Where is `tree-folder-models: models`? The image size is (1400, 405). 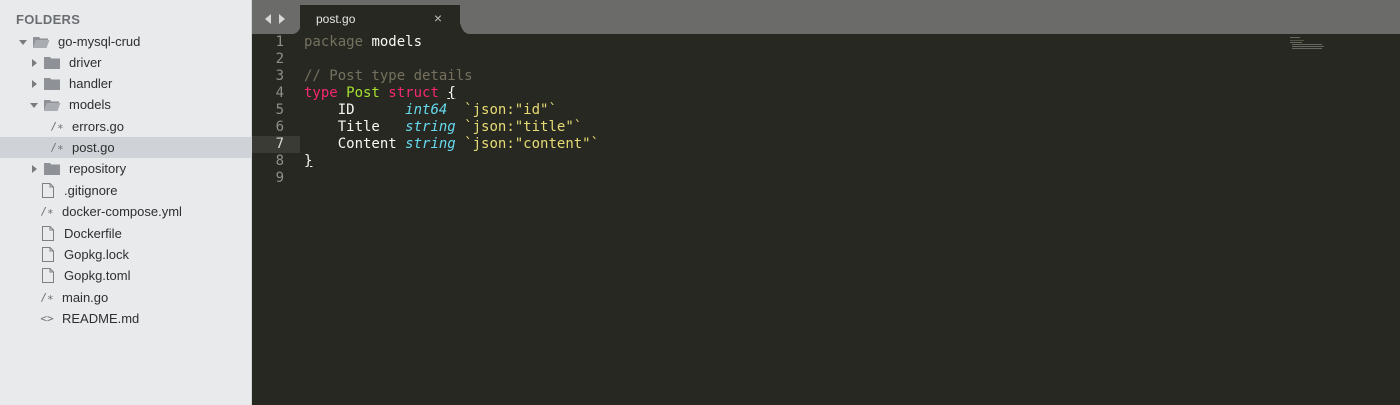
tree-folder-models: models is located at coordinates (140, 104).